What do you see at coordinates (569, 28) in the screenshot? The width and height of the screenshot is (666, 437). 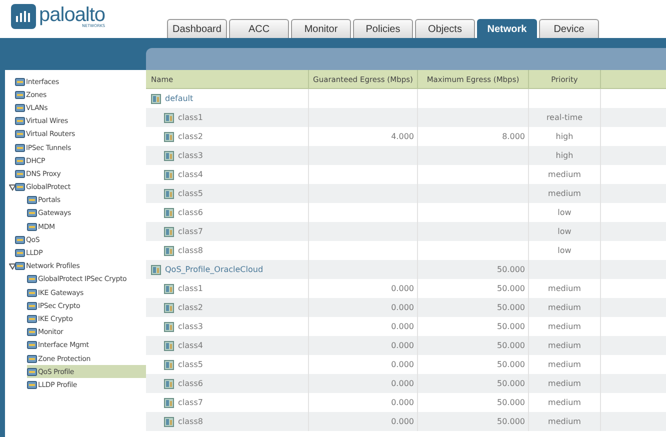 I see `nav-tab: Device` at bounding box center [569, 28].